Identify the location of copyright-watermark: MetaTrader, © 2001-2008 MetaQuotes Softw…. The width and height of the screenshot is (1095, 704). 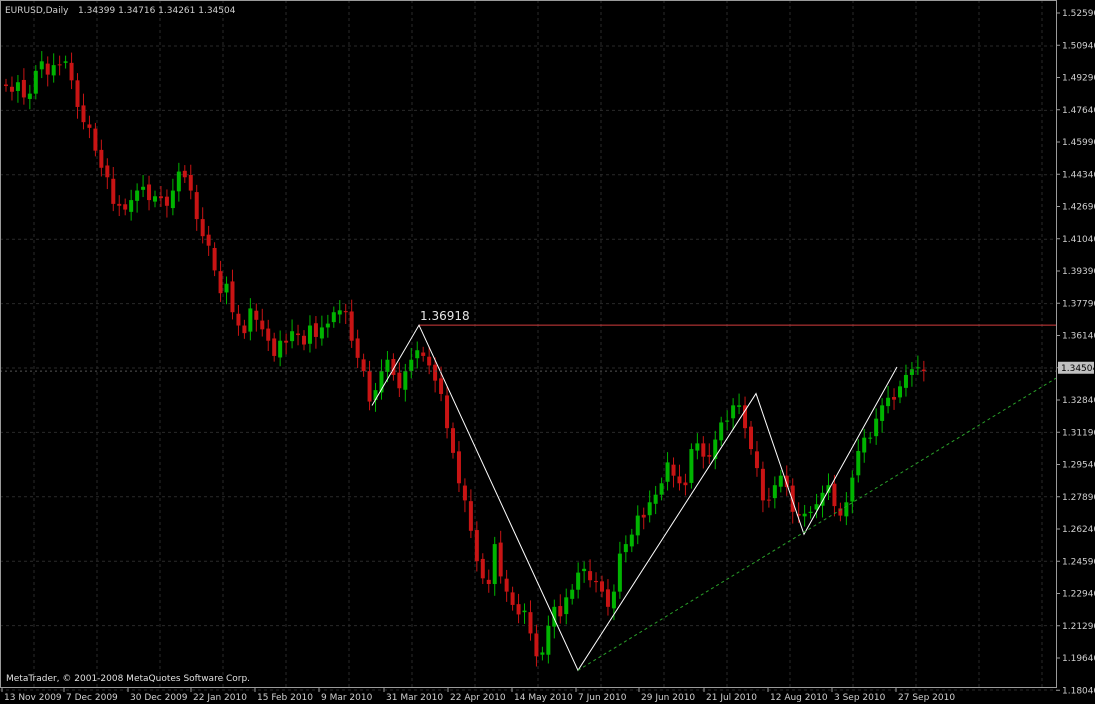
(128, 679).